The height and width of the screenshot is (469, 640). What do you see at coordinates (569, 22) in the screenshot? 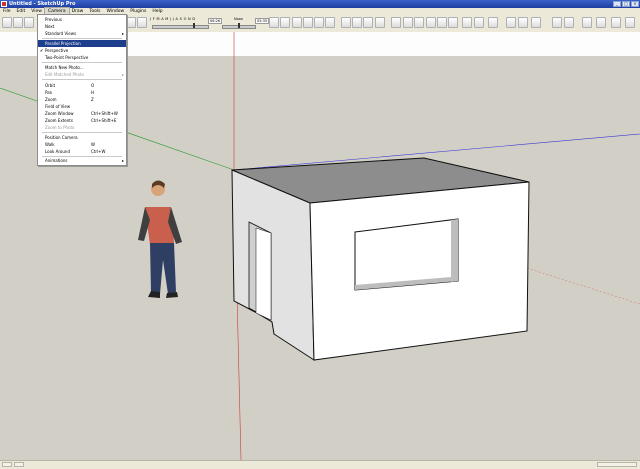
I see `sandbox-scratch-icon` at bounding box center [569, 22].